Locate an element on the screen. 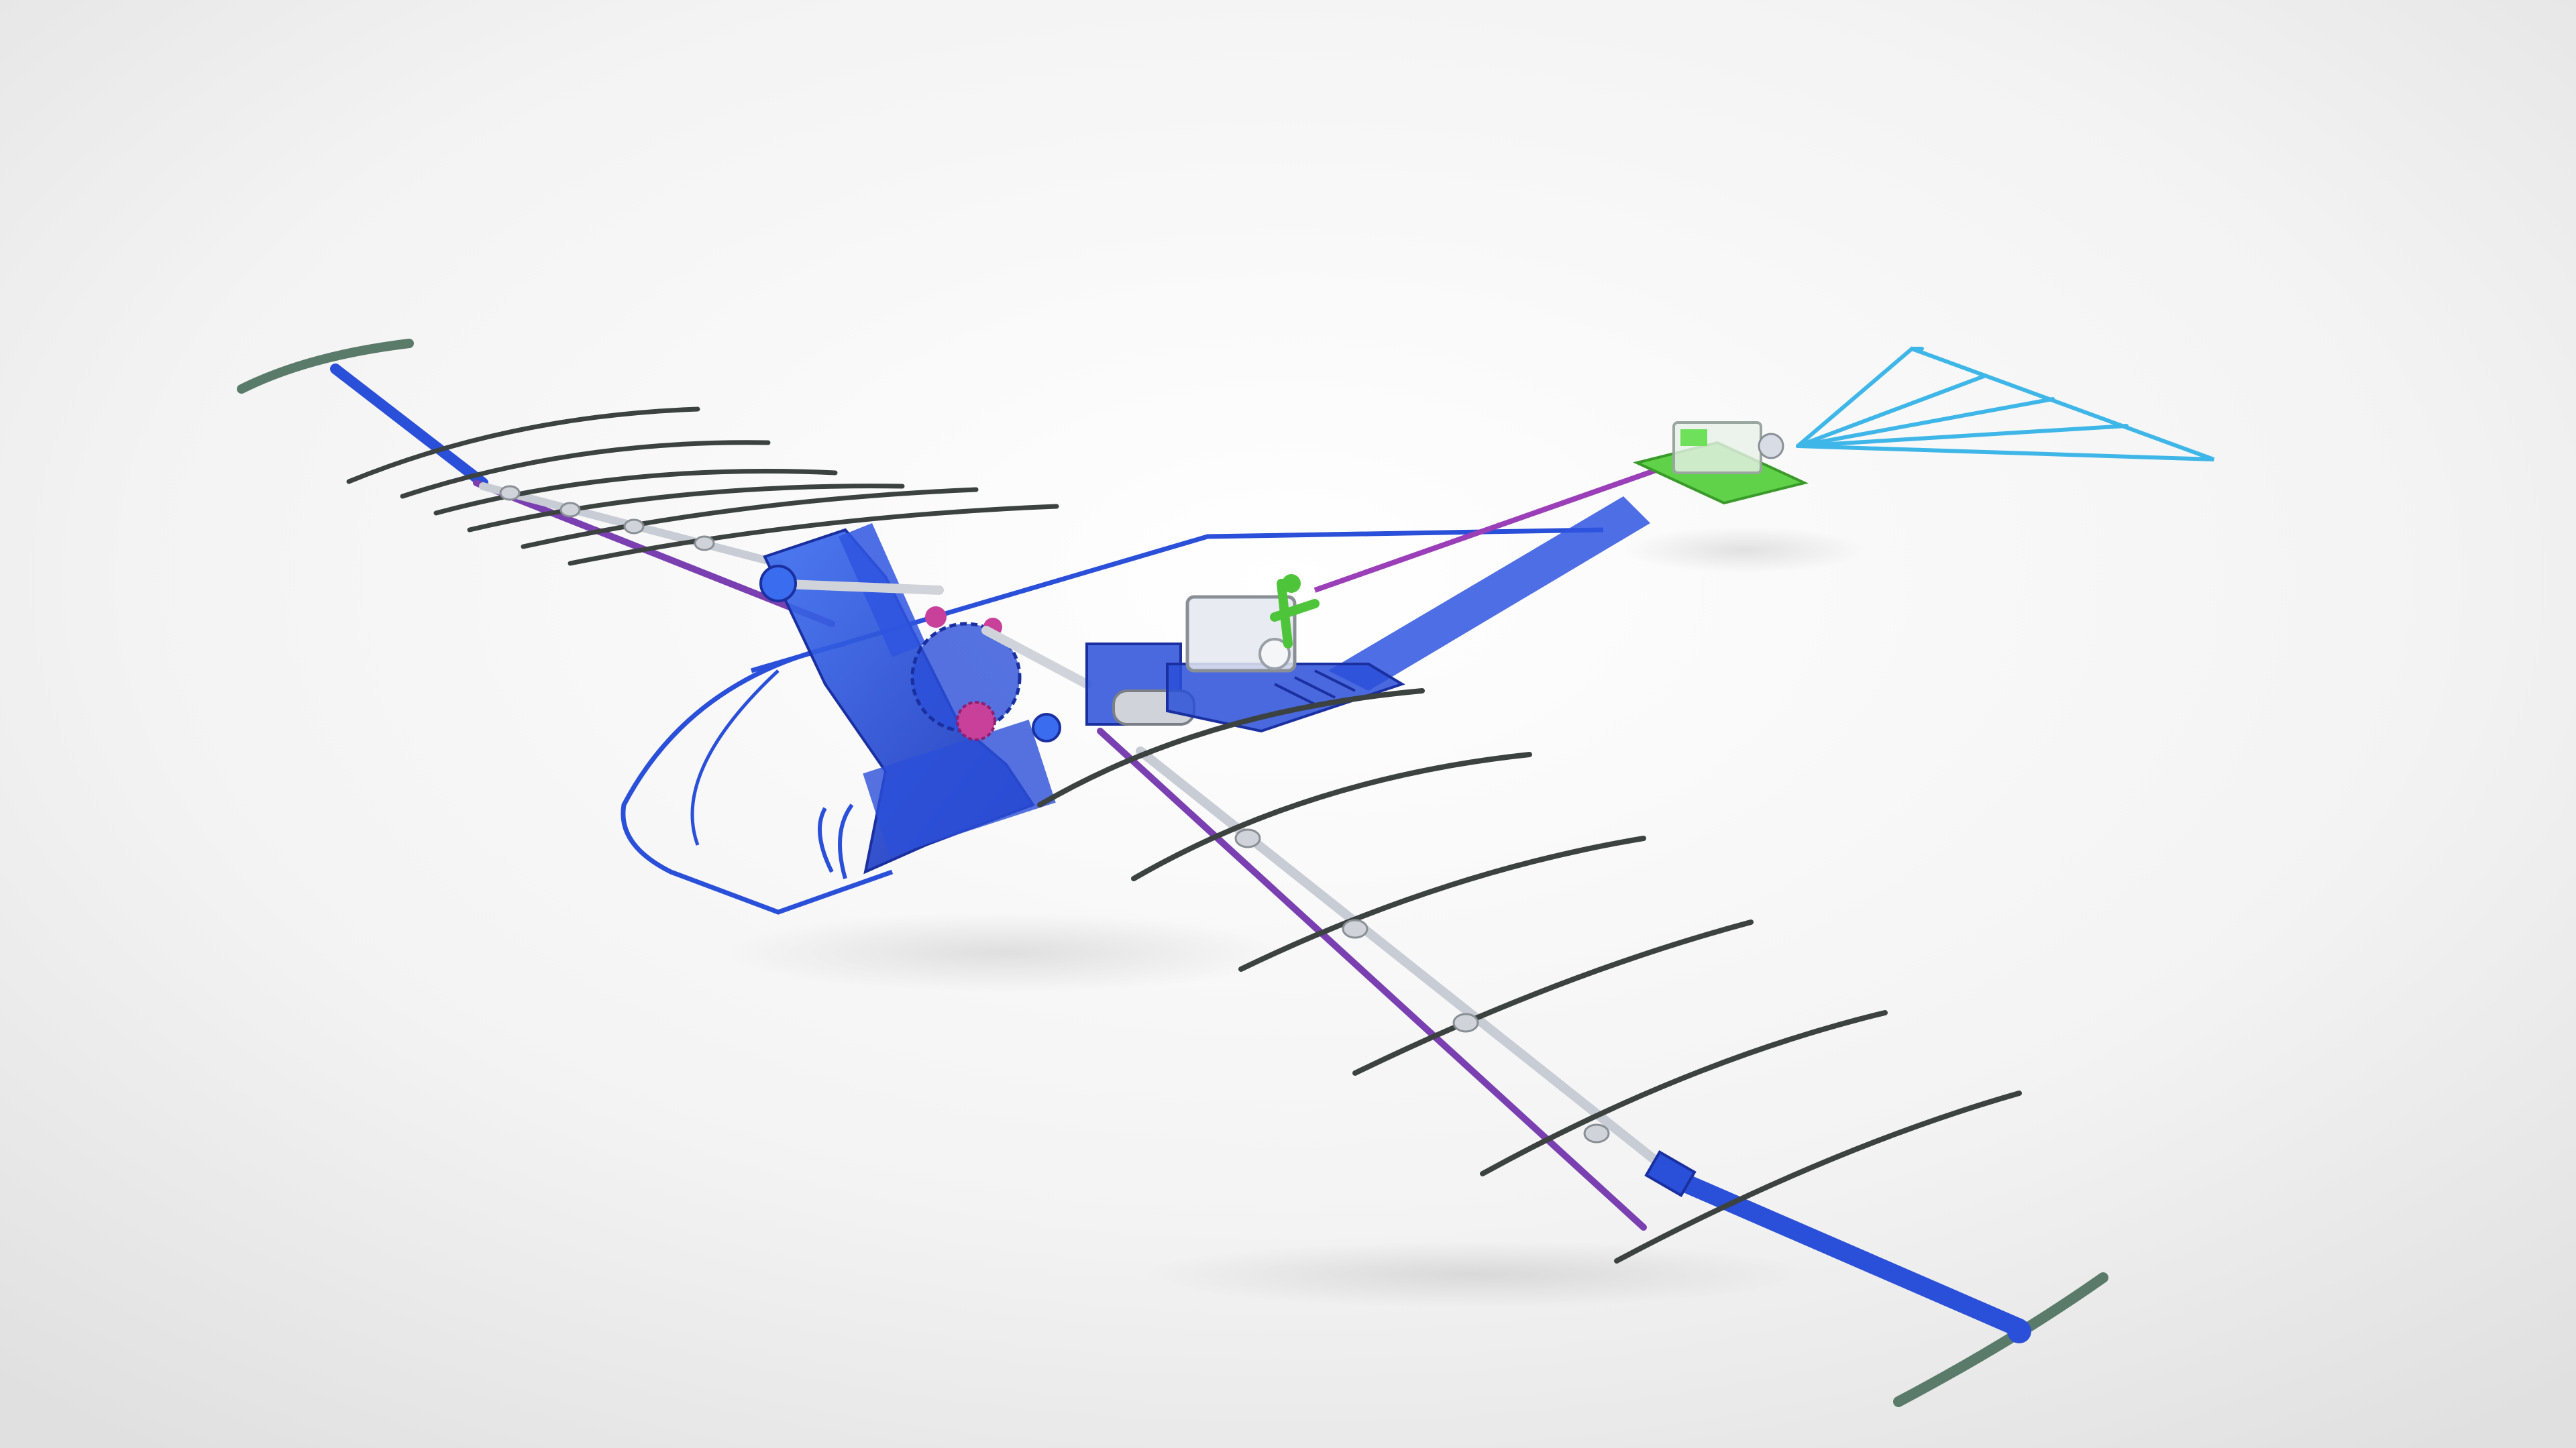  tail-servo is located at coordinates (1771, 446).